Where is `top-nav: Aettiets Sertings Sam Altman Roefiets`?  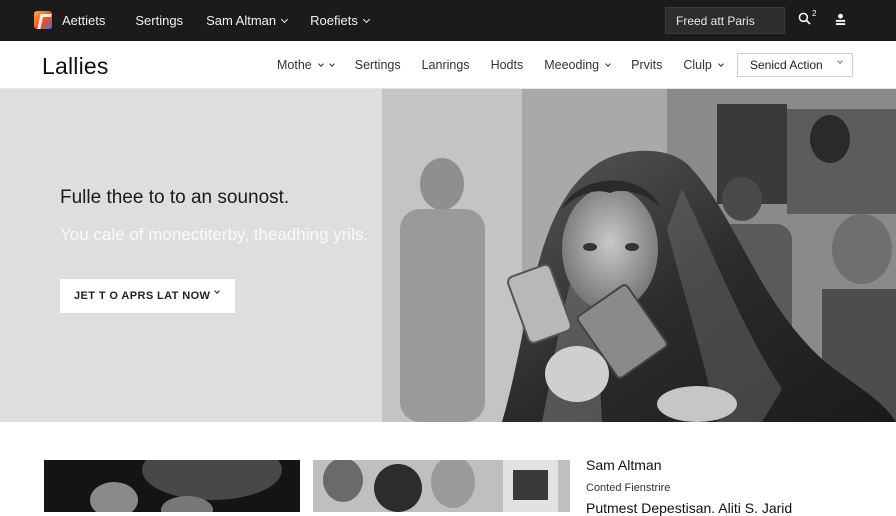
top-nav: Aettiets Sertings Sam Altman Roefiets is located at coordinates (227, 20).